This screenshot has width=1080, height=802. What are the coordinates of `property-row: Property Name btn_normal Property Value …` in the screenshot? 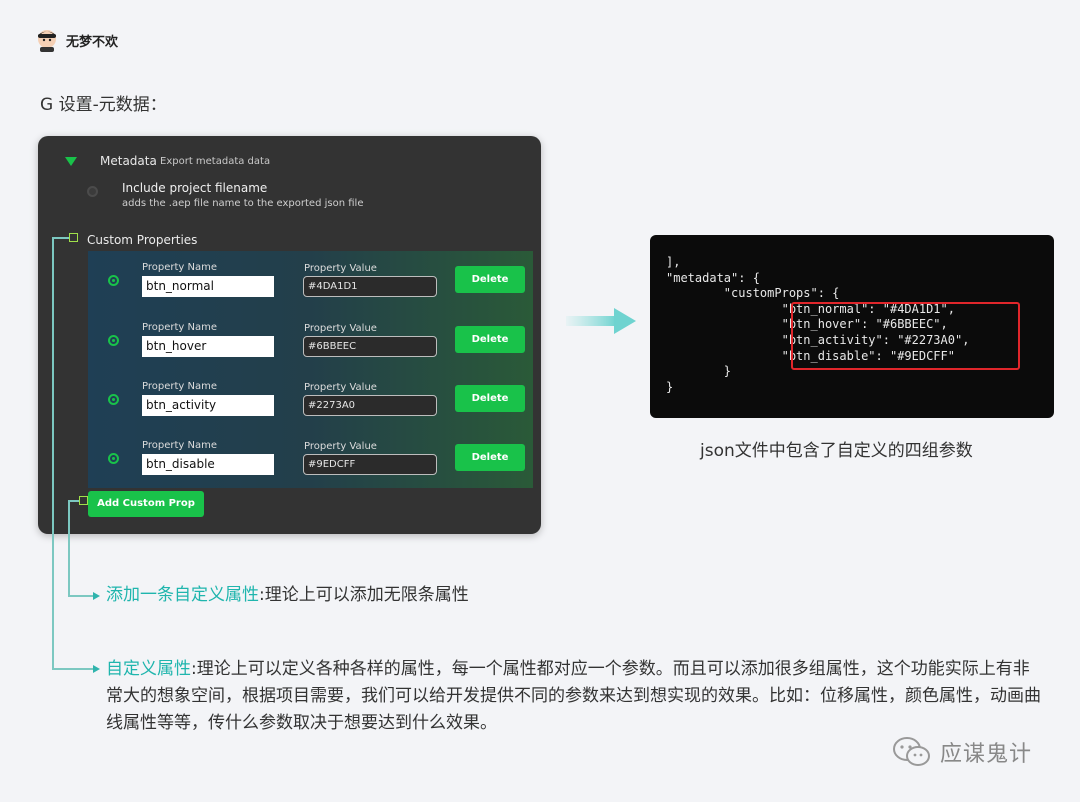 It's located at (310, 280).